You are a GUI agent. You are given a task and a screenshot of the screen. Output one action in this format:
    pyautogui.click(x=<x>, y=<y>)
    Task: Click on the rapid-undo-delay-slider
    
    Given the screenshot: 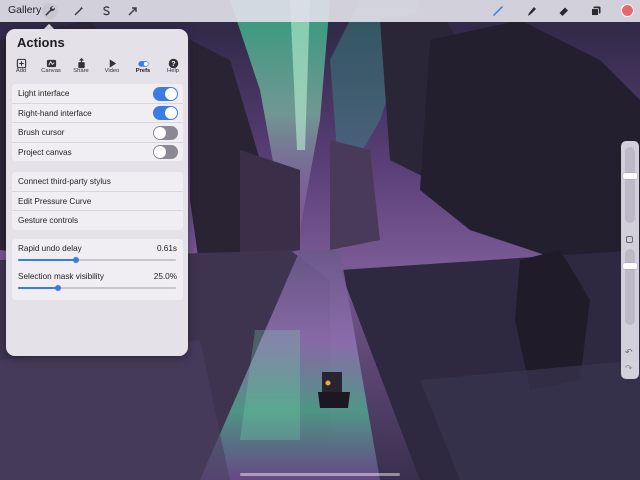 What is the action you would take?
    pyautogui.click(x=97, y=260)
    